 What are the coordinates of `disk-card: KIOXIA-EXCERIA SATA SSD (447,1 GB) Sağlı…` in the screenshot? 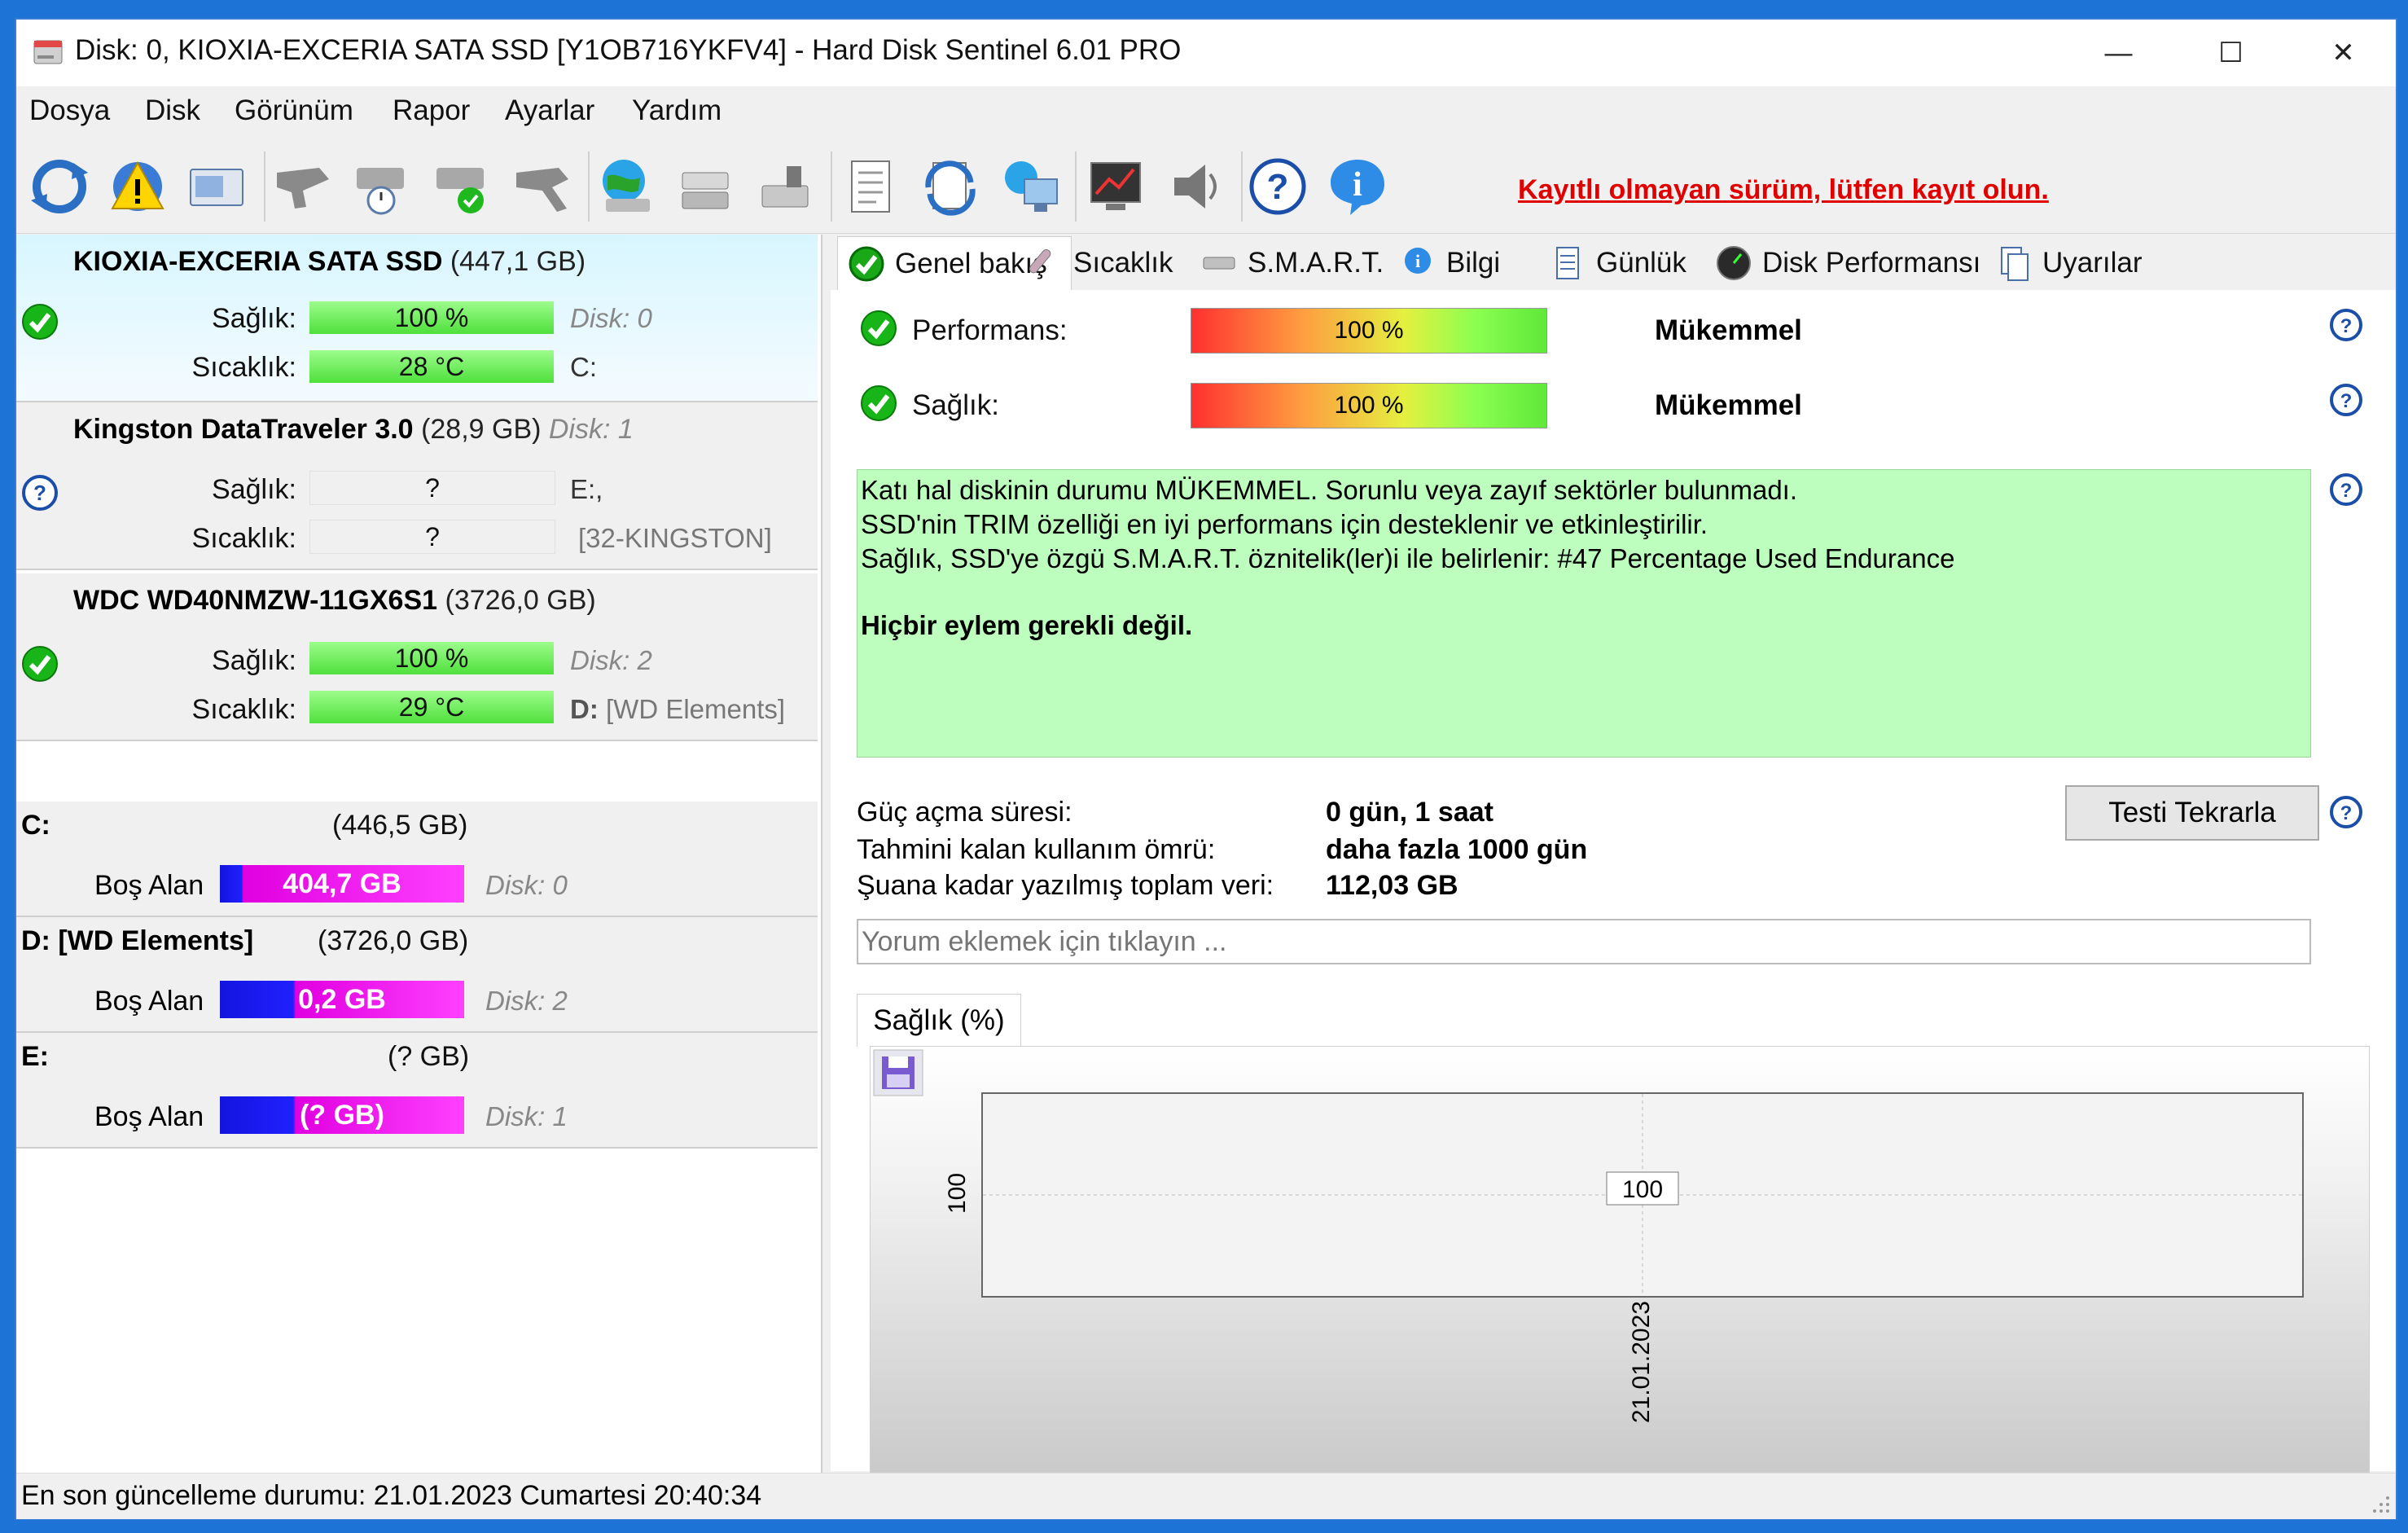 It's located at (417, 319).